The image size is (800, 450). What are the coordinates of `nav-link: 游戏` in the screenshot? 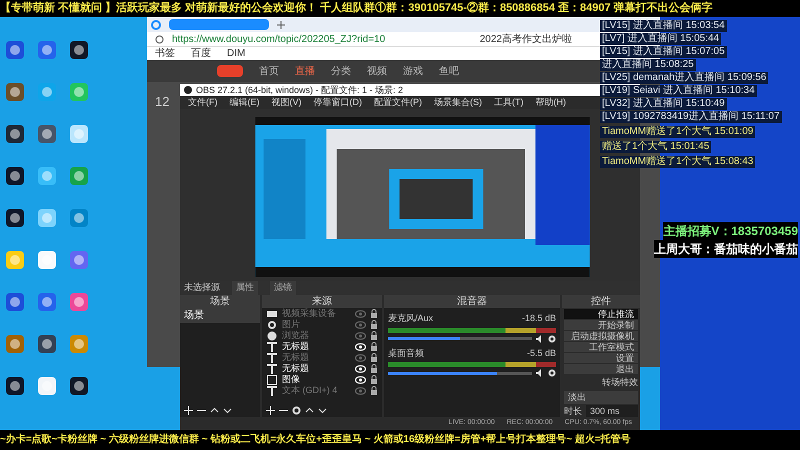 It's located at (413, 71).